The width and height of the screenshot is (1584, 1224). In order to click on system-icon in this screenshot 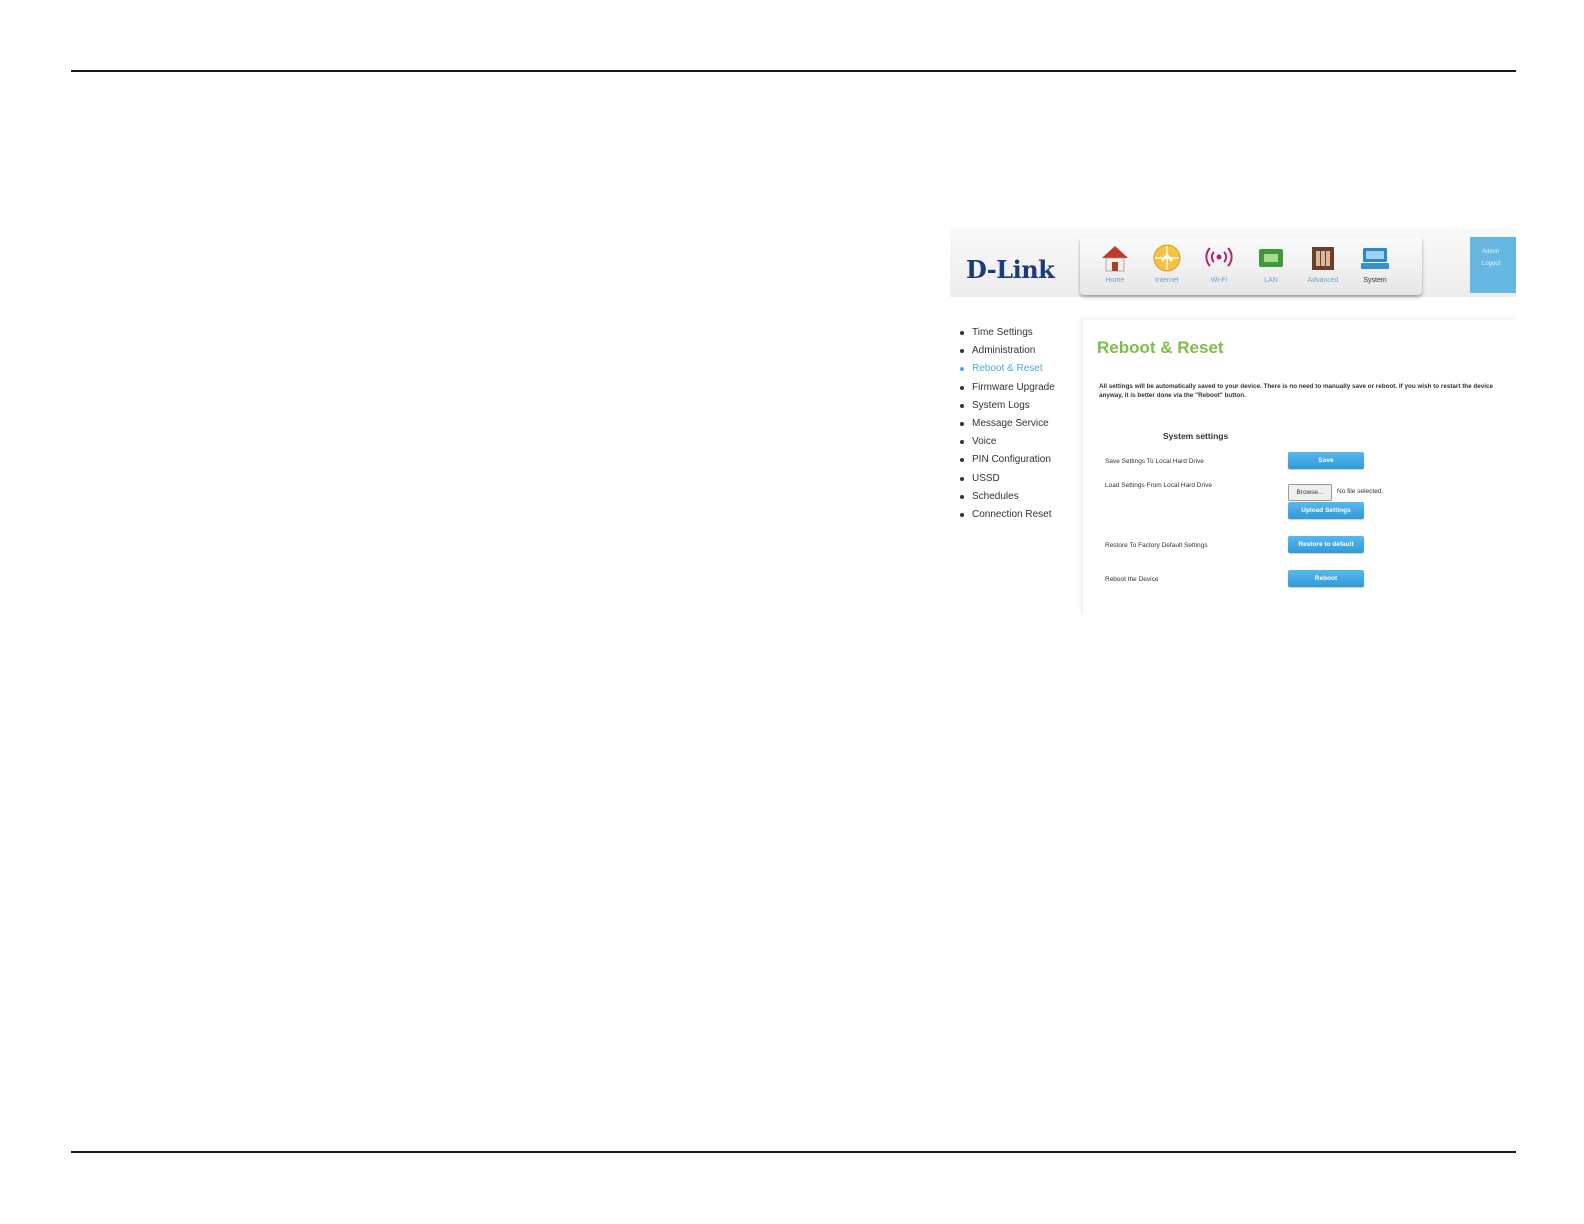, I will do `click(1375, 258)`.